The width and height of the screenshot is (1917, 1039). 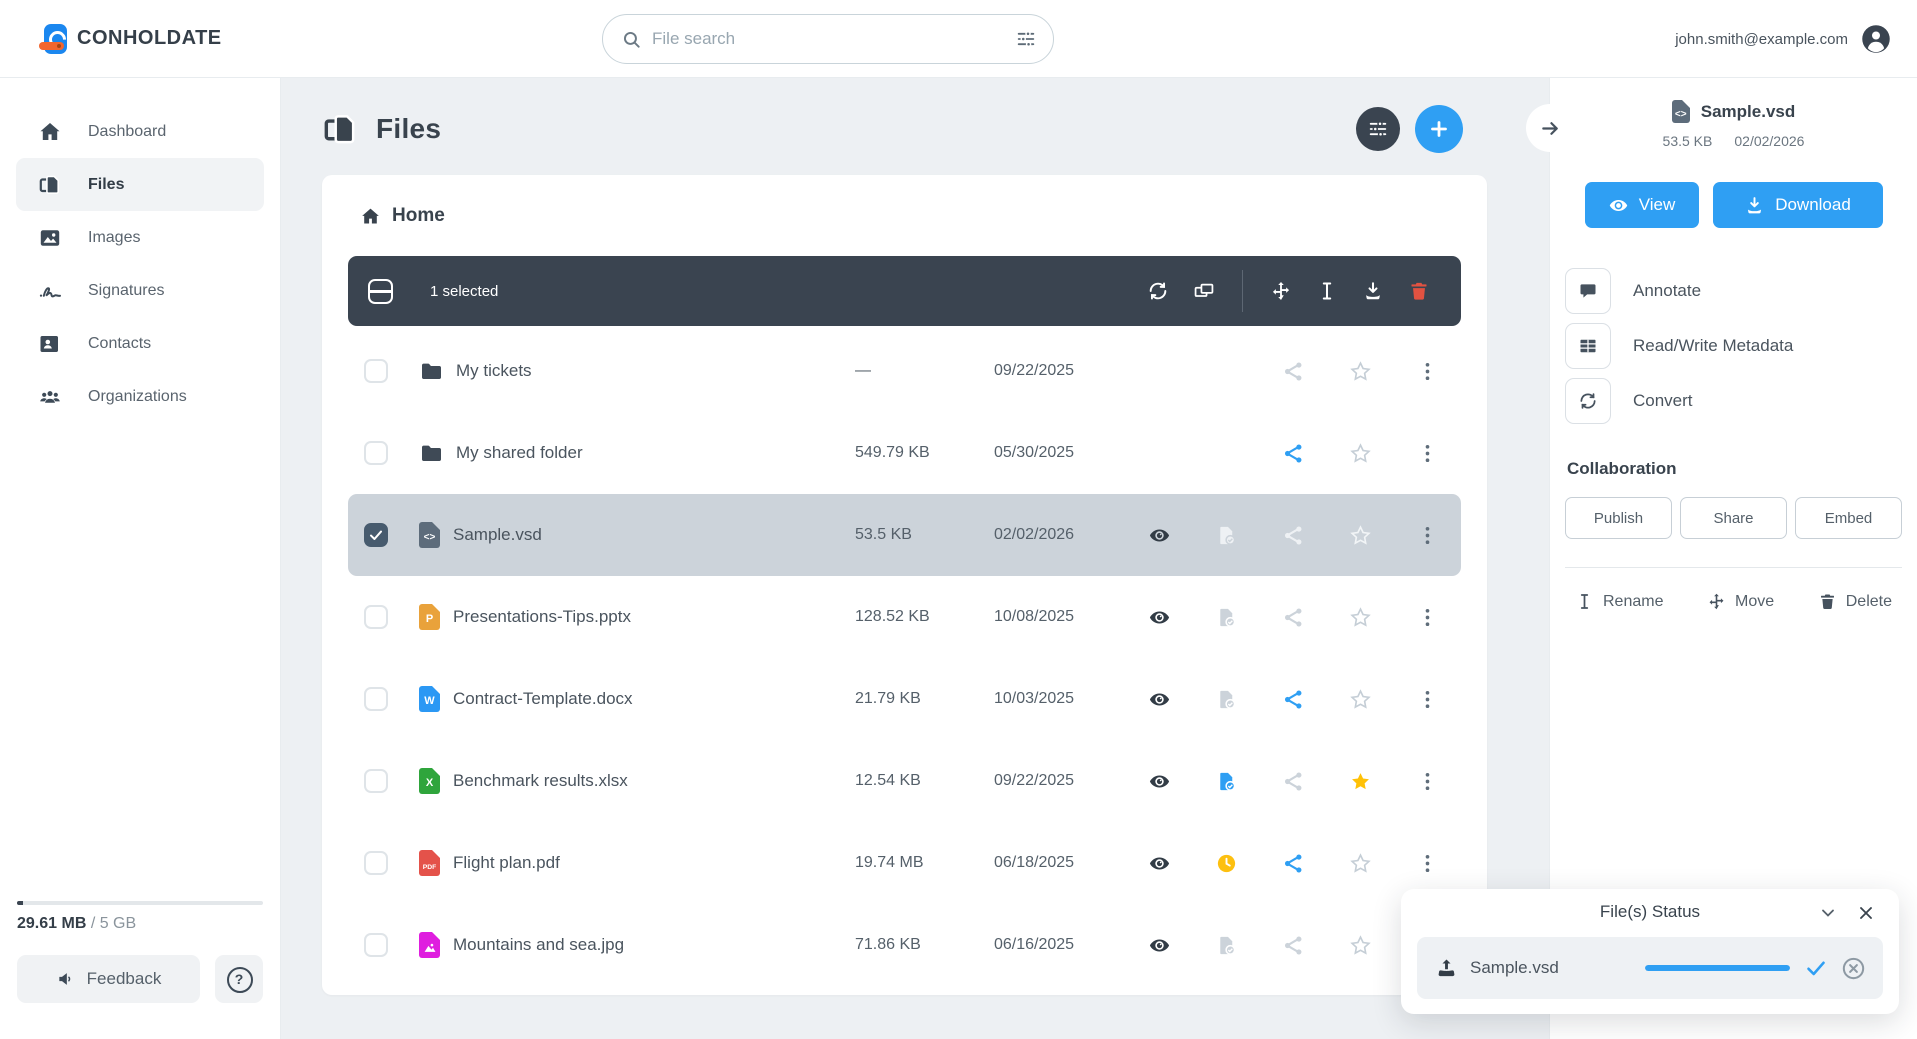 What do you see at coordinates (833, 39) in the screenshot?
I see `search-input` at bounding box center [833, 39].